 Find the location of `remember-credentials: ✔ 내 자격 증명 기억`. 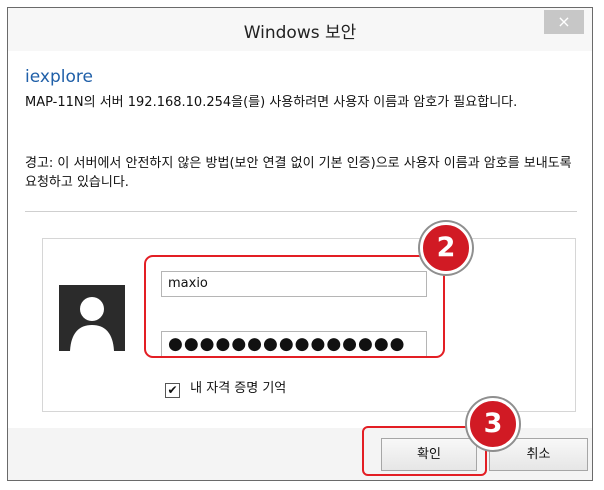

remember-credentials: ✔ 내 자격 증명 기억 is located at coordinates (225, 387).